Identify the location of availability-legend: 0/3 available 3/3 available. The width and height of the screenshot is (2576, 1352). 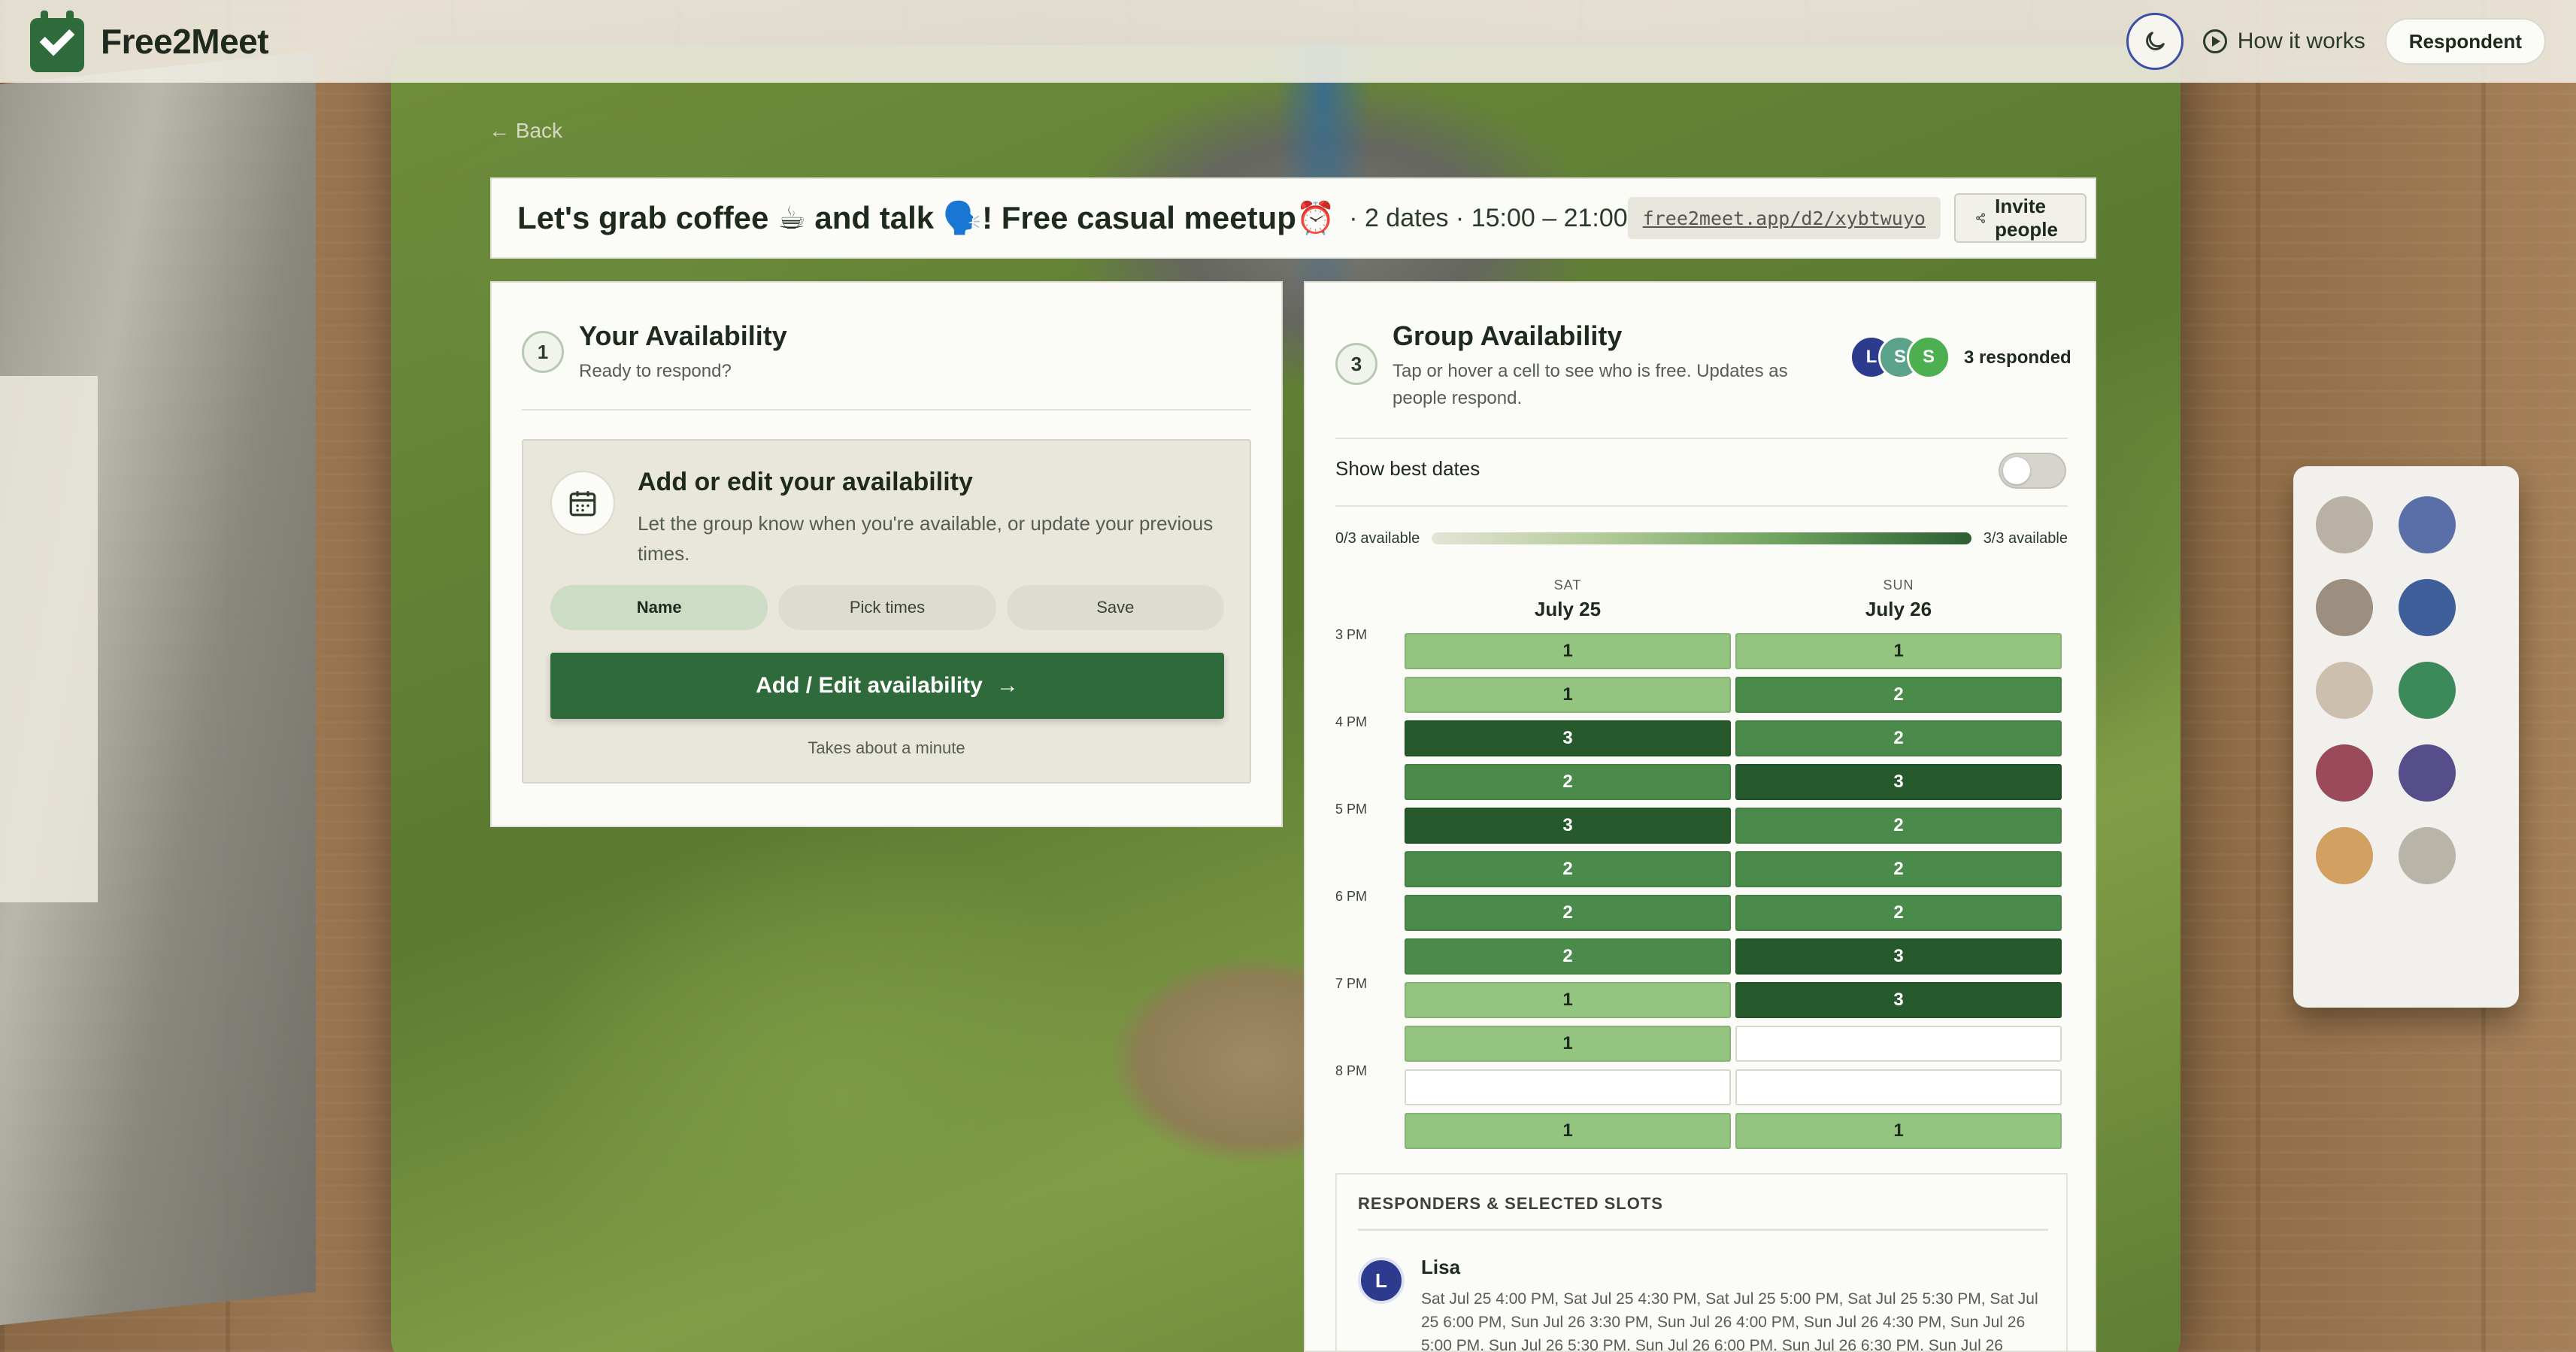
(1701, 538).